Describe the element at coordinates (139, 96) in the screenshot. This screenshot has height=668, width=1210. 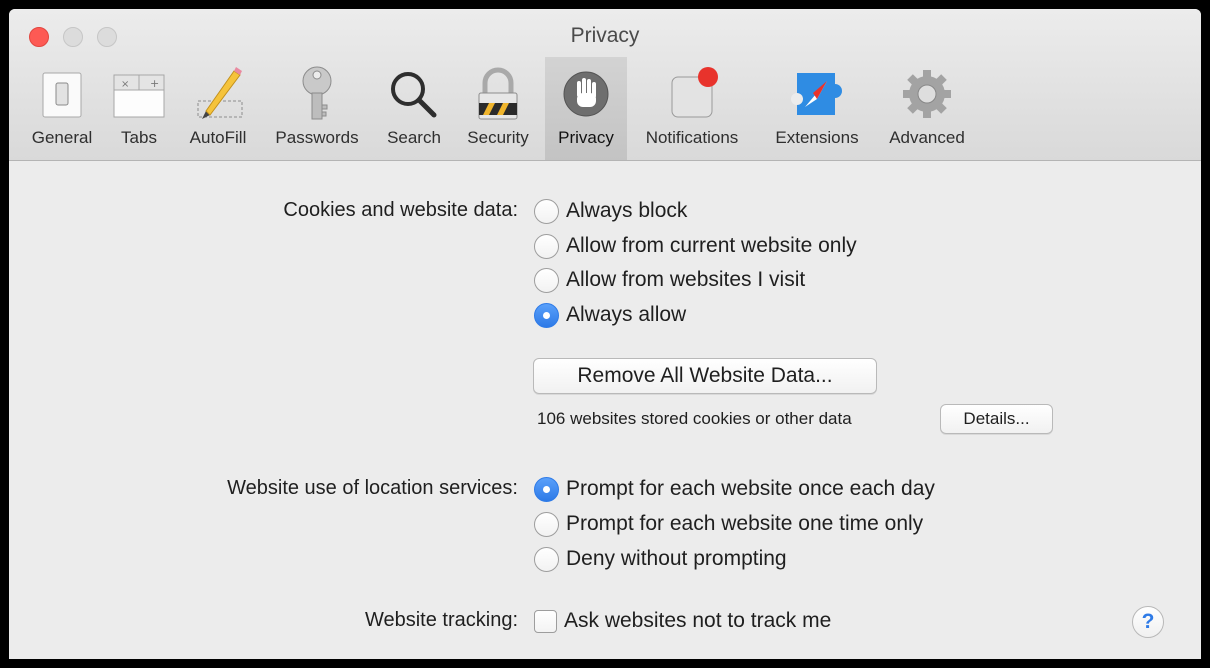
I see `tabs-icon: × +` at that location.